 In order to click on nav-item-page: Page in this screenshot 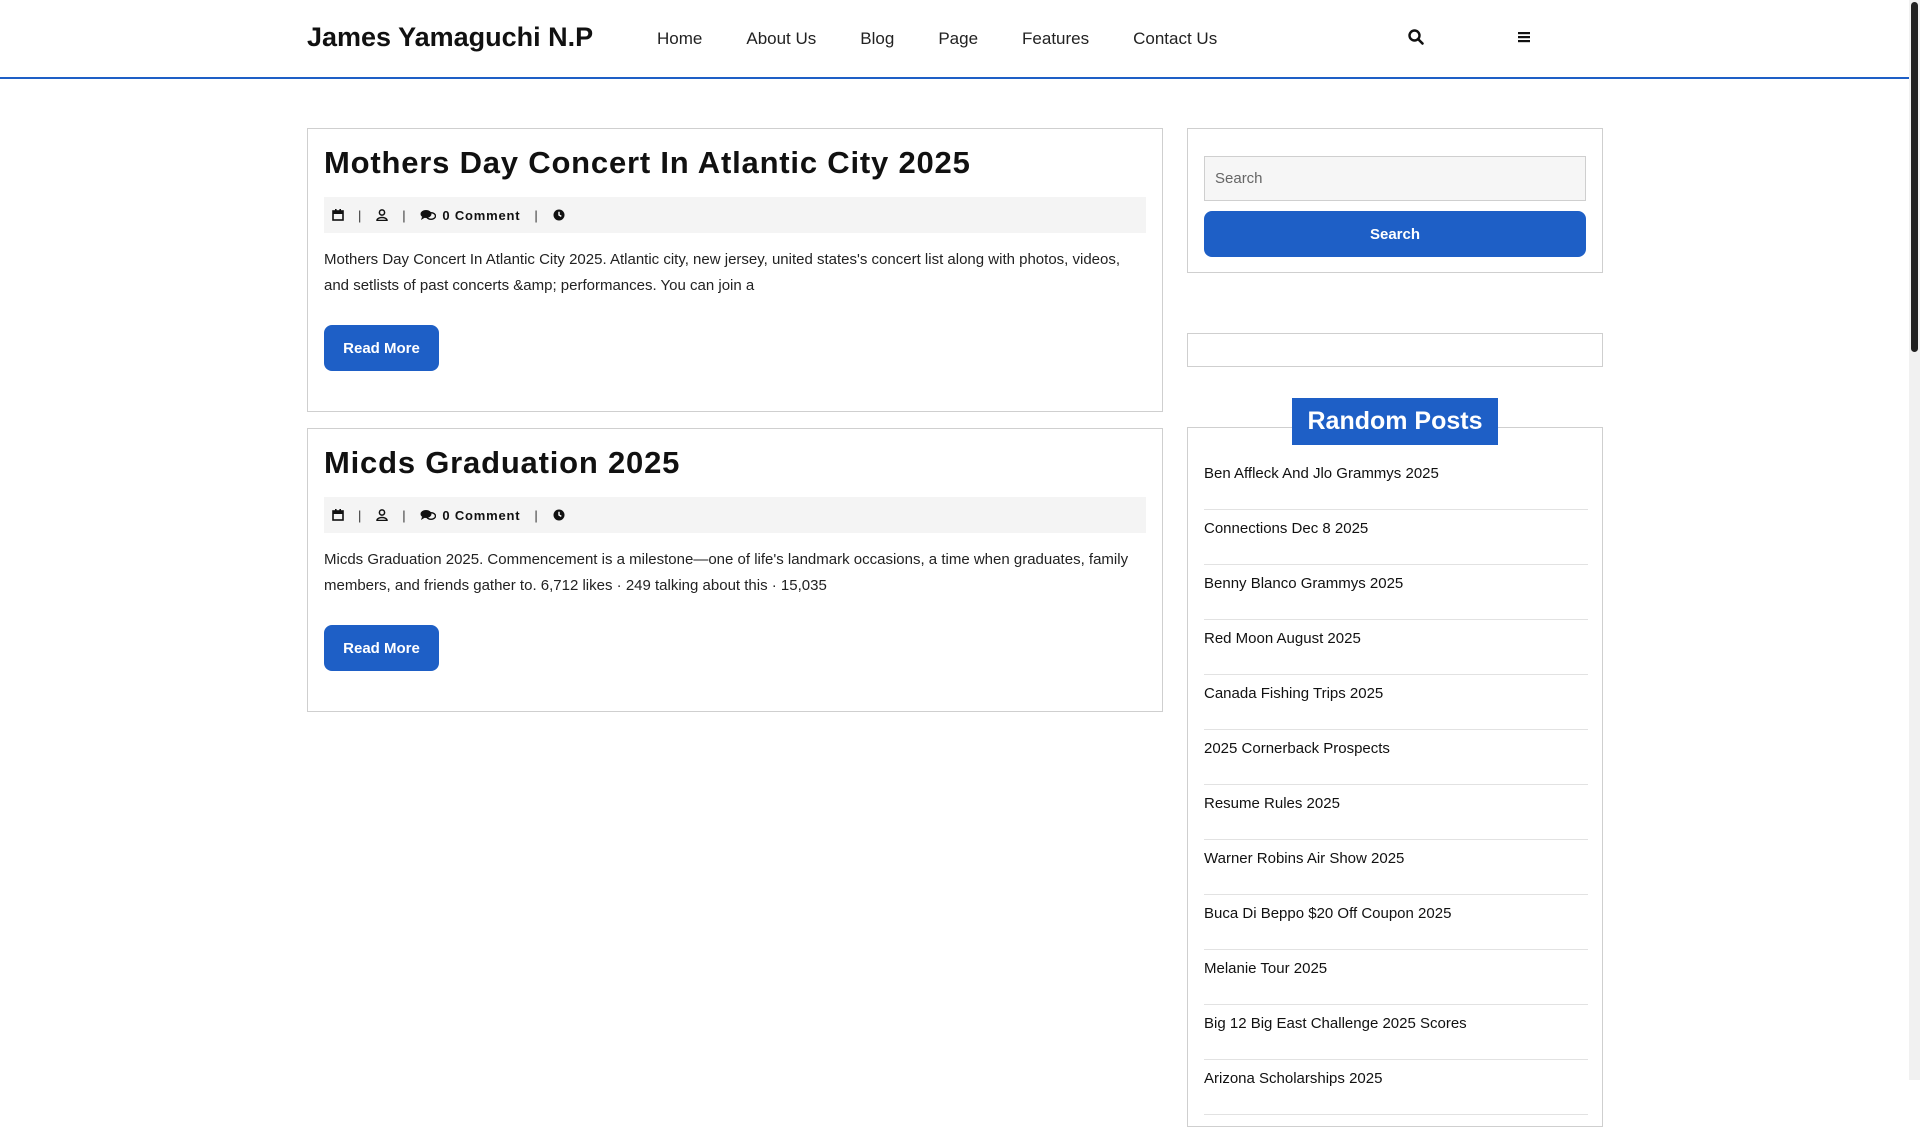, I will do `click(958, 39)`.